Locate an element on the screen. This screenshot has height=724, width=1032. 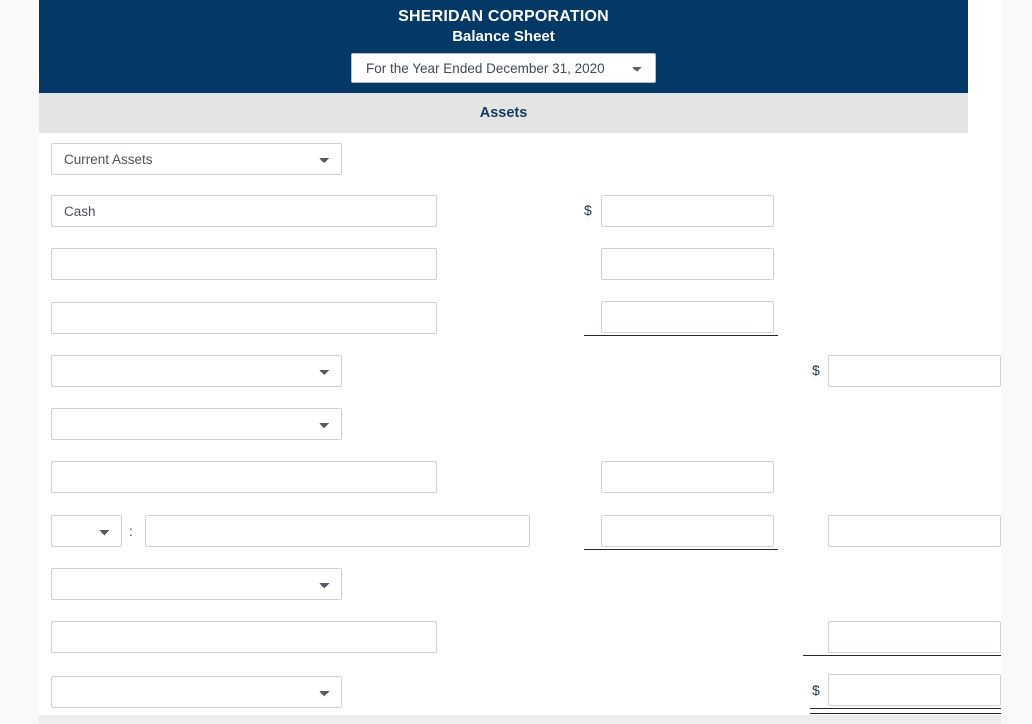
dollar-sign-total: $ is located at coordinates (816, 690).